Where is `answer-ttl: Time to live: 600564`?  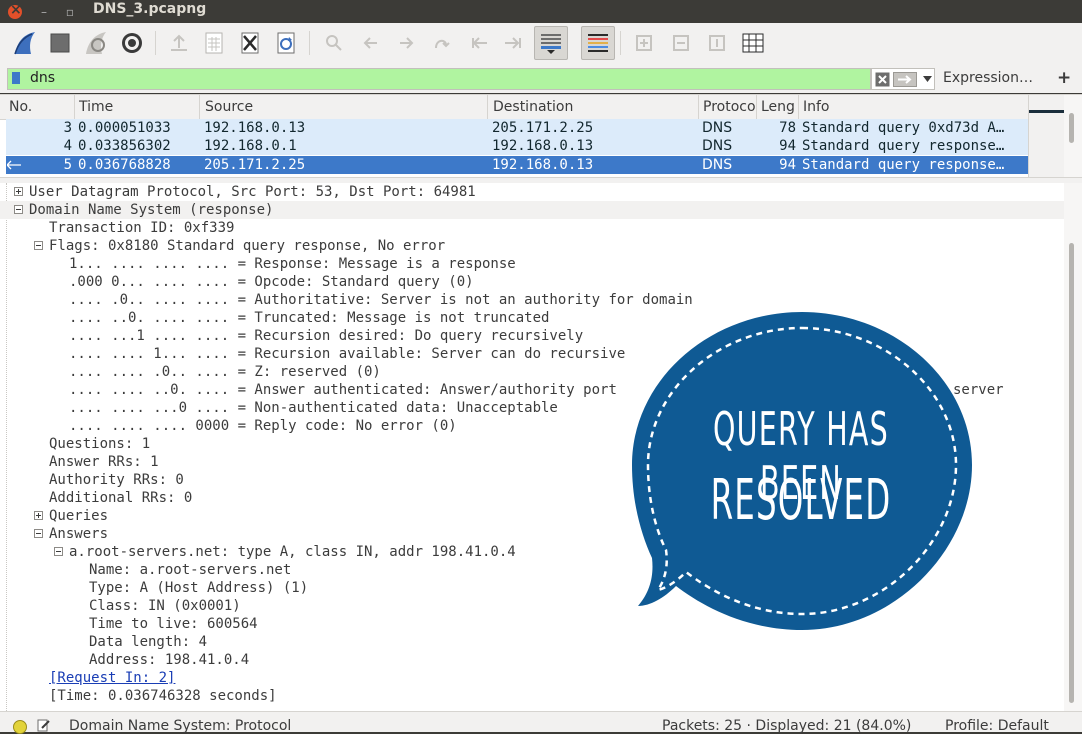
answer-ttl: Time to live: 600564 is located at coordinates (173, 624).